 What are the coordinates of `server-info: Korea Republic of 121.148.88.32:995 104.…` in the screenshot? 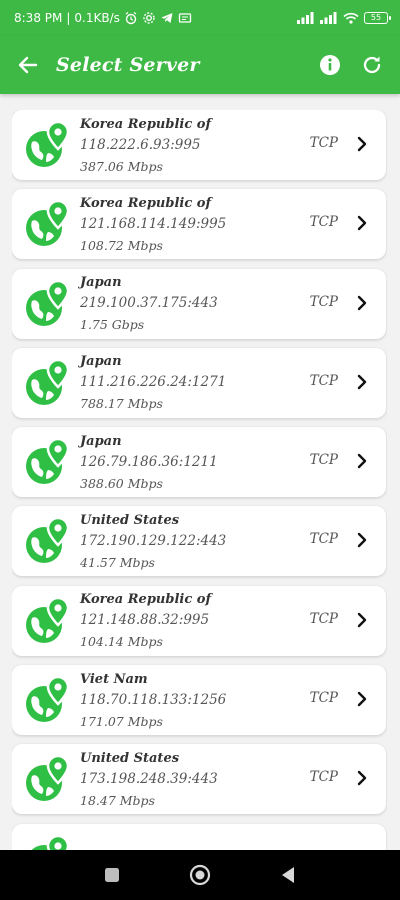 It's located at (233, 620).